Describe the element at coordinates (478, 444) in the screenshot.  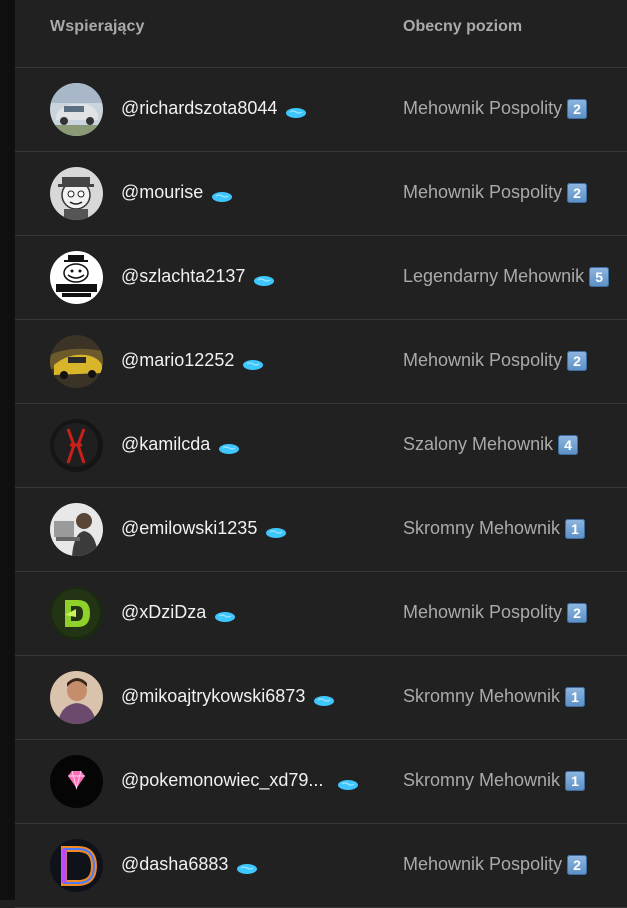
I see `level-label: Szalony Mehownik` at that location.